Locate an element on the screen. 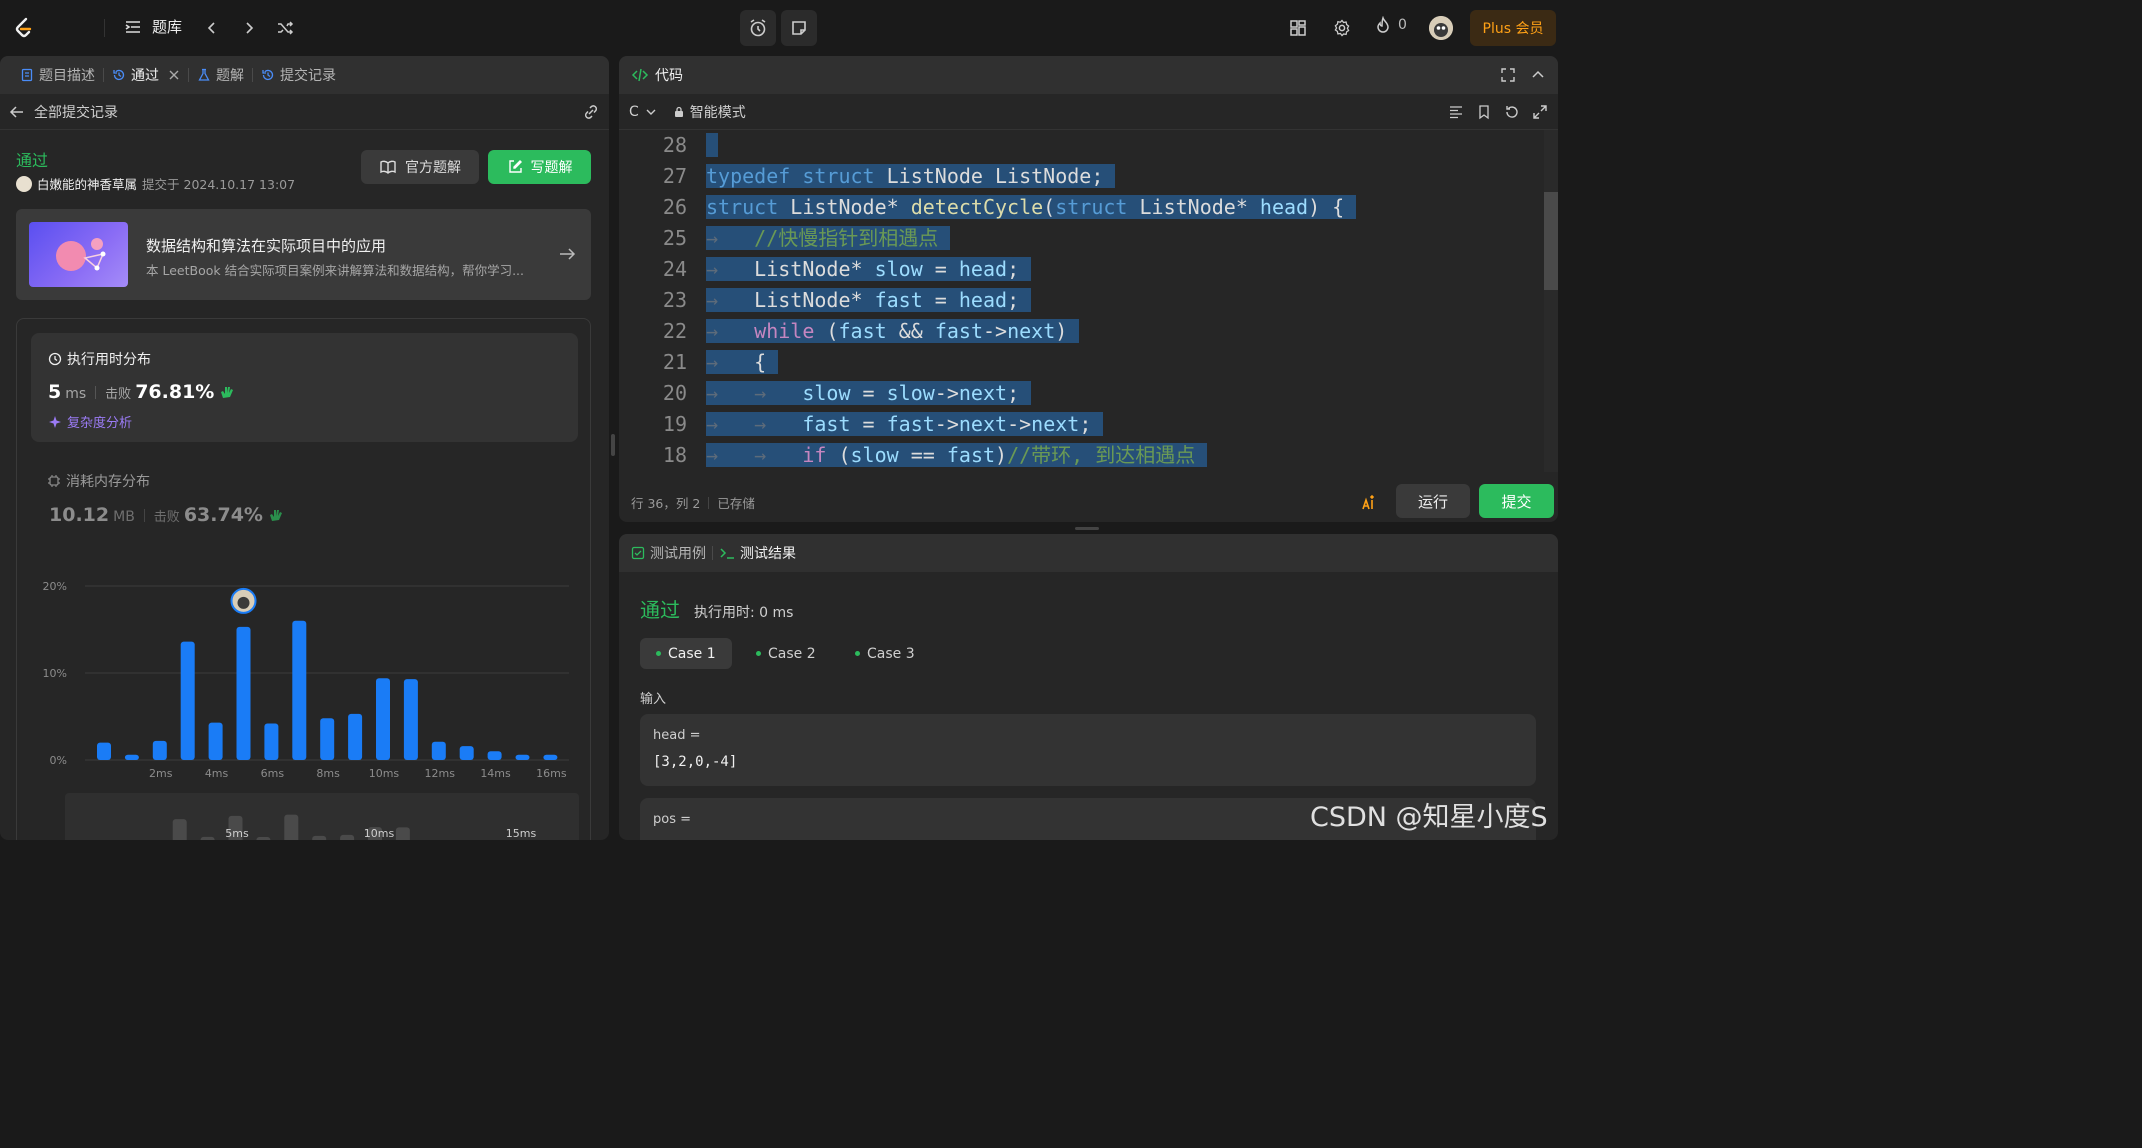 This screenshot has height=1148, width=2142. chevron-left-icon is located at coordinates (211, 28).